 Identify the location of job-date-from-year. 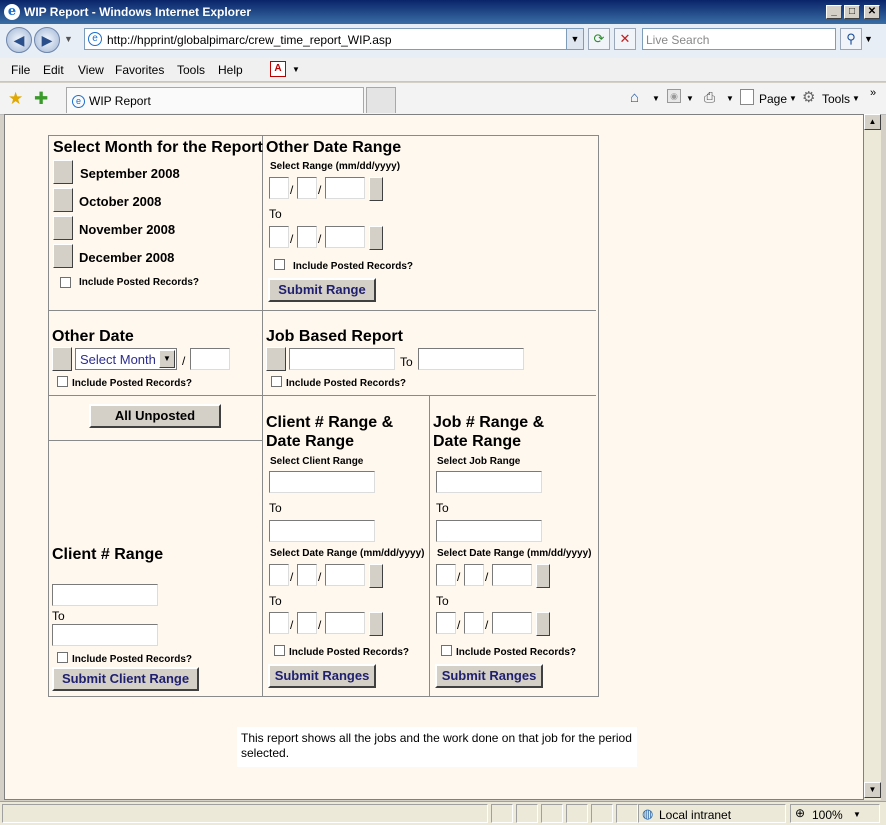
(512, 575).